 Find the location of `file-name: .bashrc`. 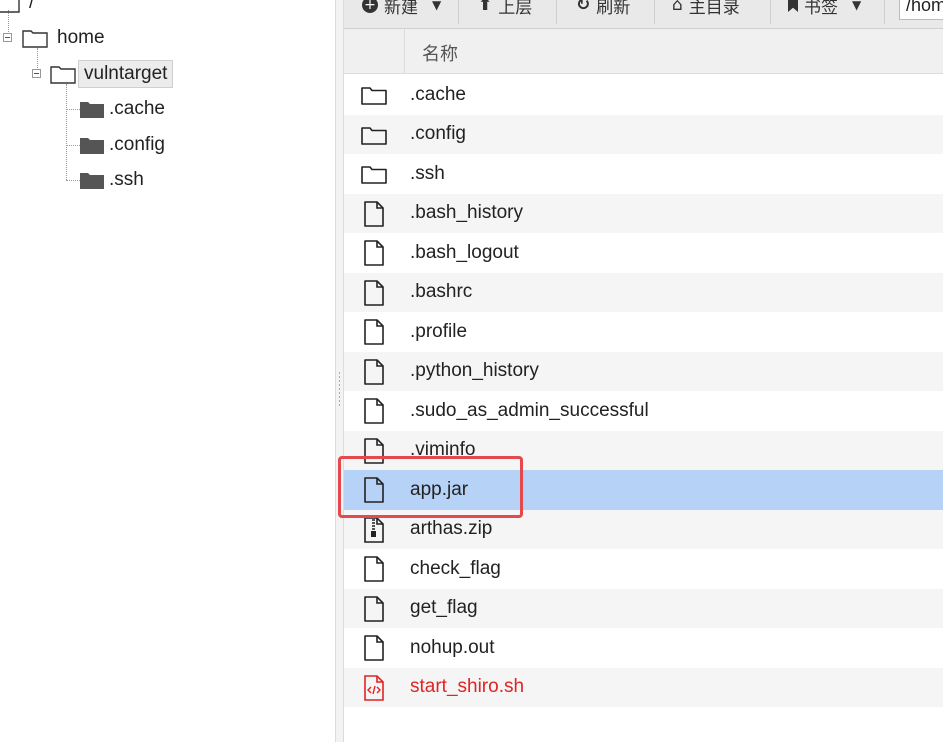

file-name: .bashrc is located at coordinates (441, 292).